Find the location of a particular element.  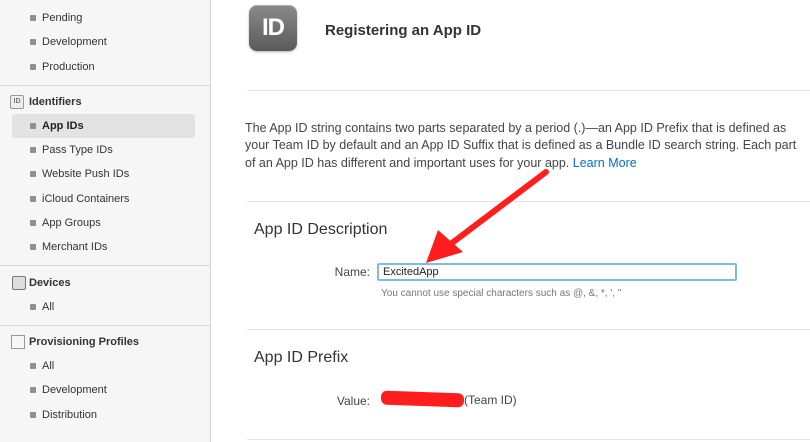

arrow-head is located at coordinates (444, 246).